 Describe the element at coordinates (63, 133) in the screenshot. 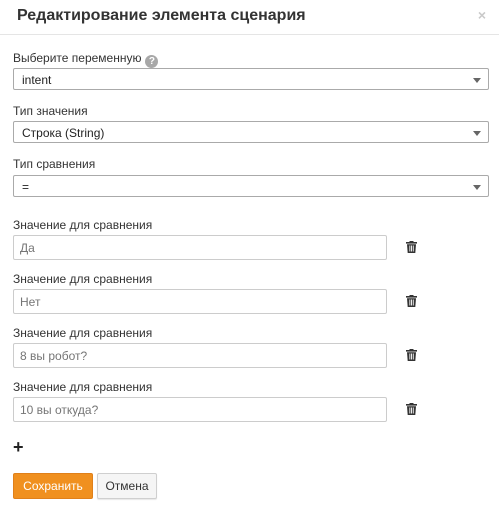

I see `value-type-select-value: Строка (String)` at that location.